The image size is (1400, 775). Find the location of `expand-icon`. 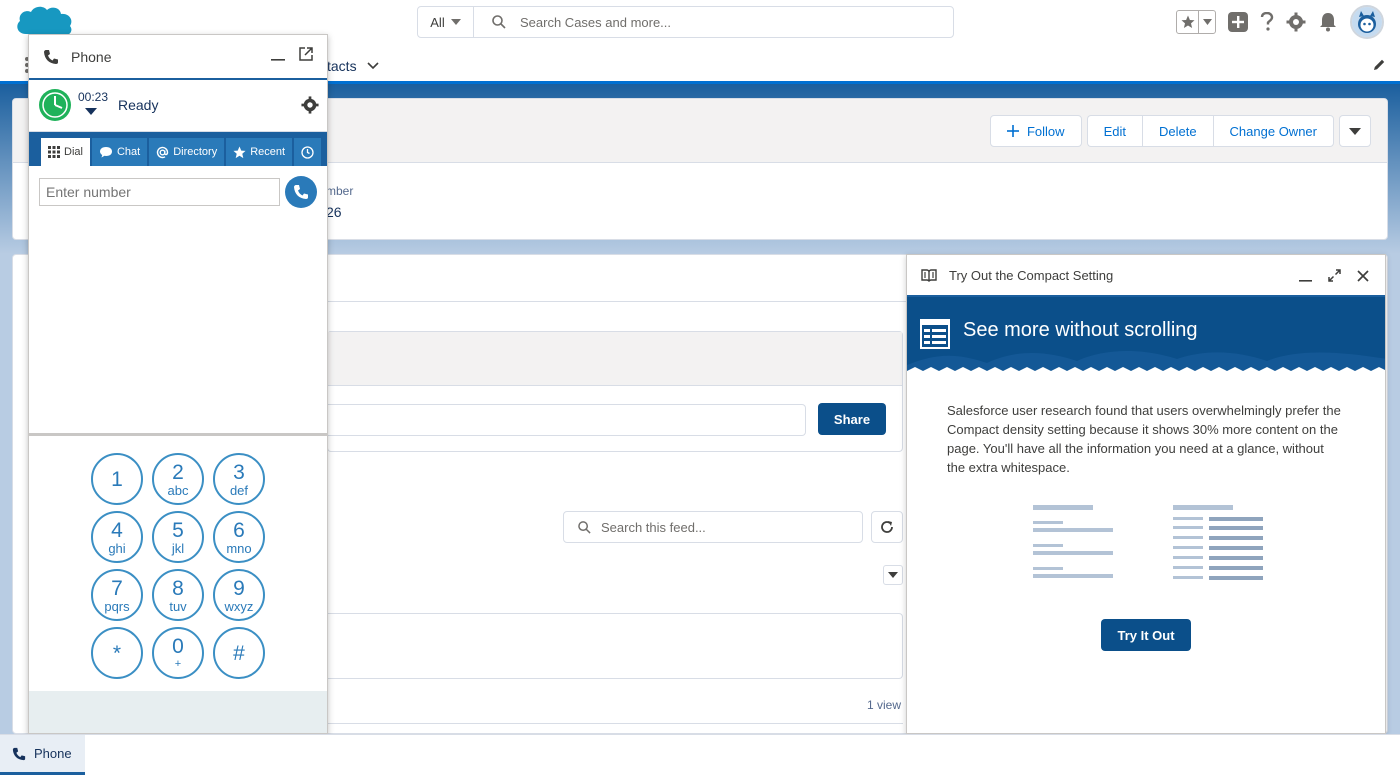

expand-icon is located at coordinates (1334, 275).